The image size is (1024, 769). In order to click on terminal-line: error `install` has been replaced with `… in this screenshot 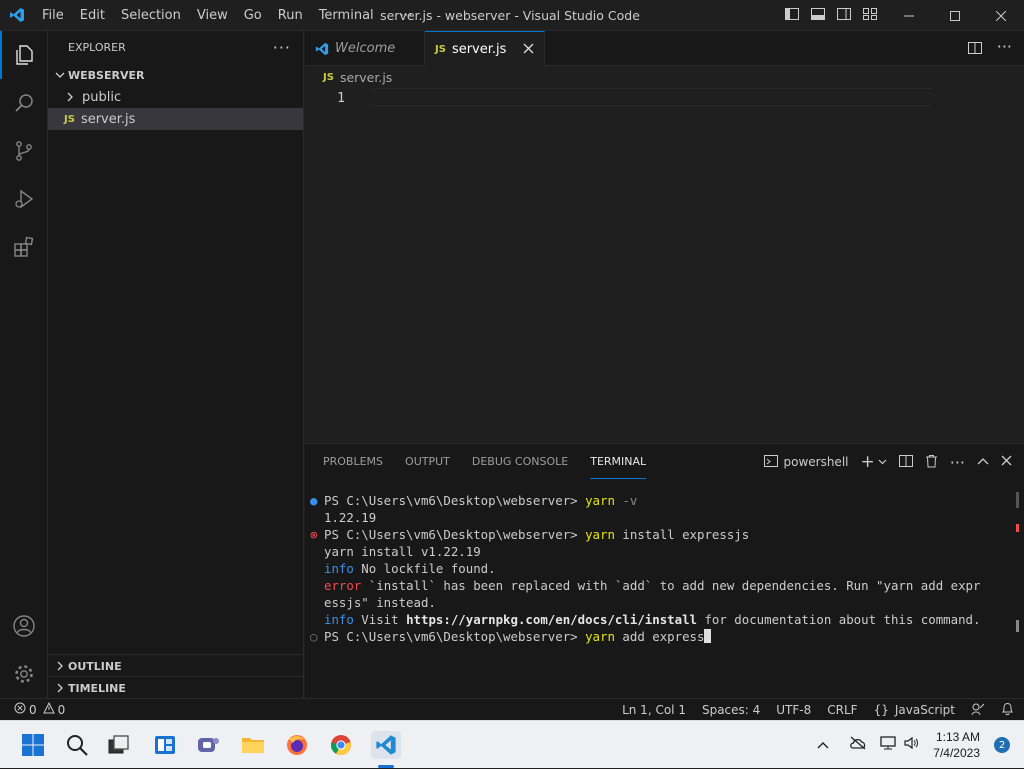, I will do `click(652, 585)`.